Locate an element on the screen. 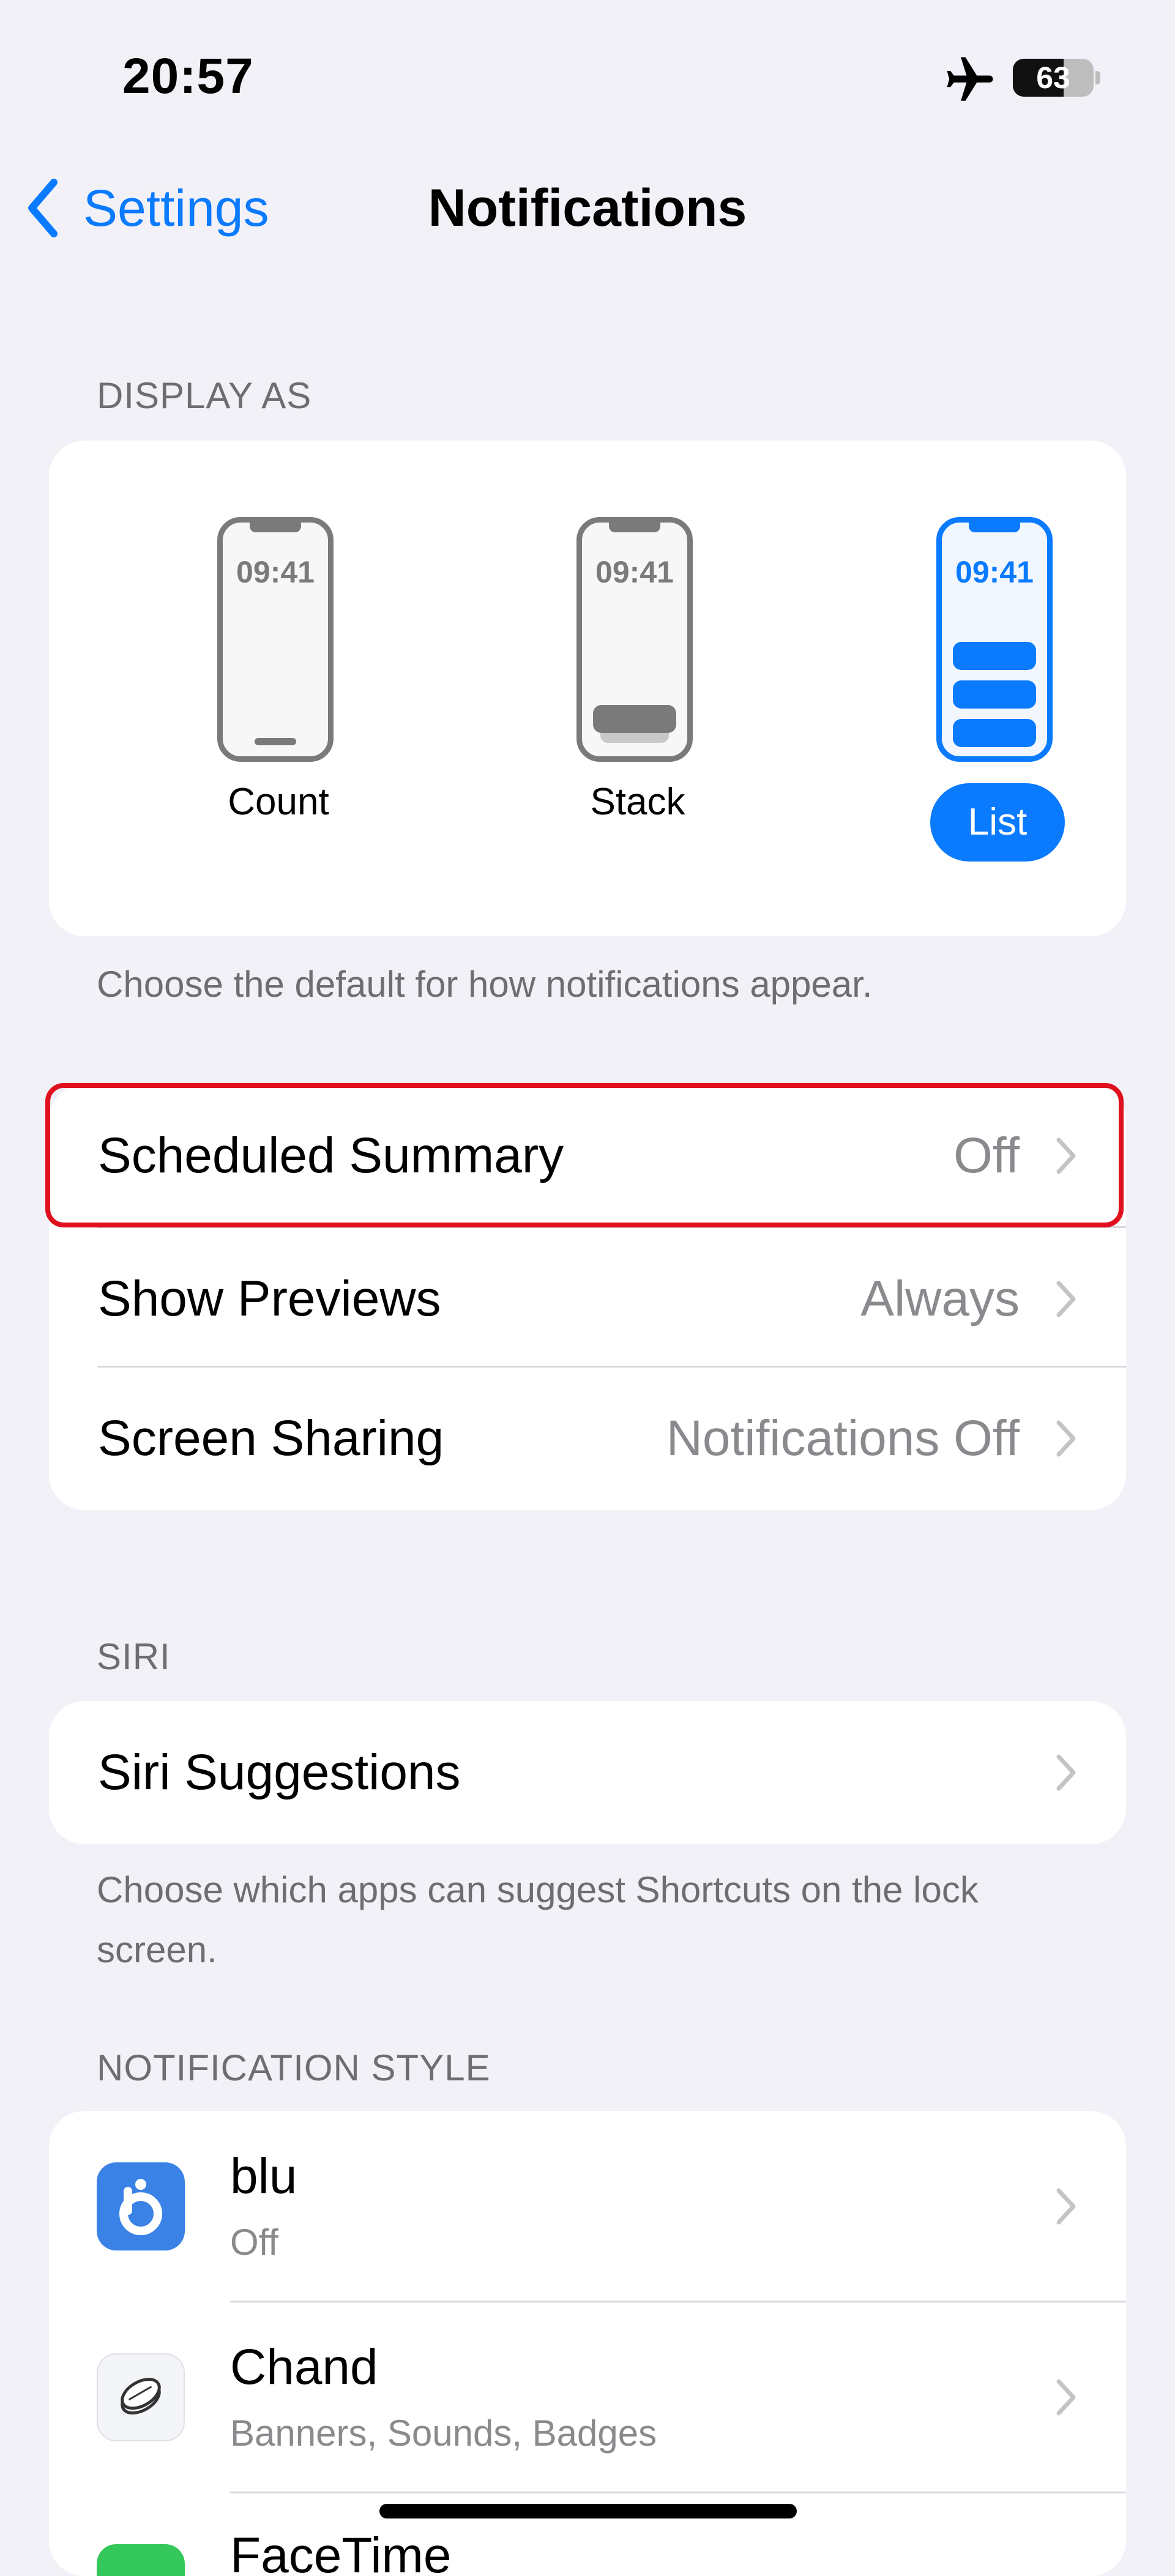 The image size is (1175, 2576). page-title: Notifications is located at coordinates (587, 208).